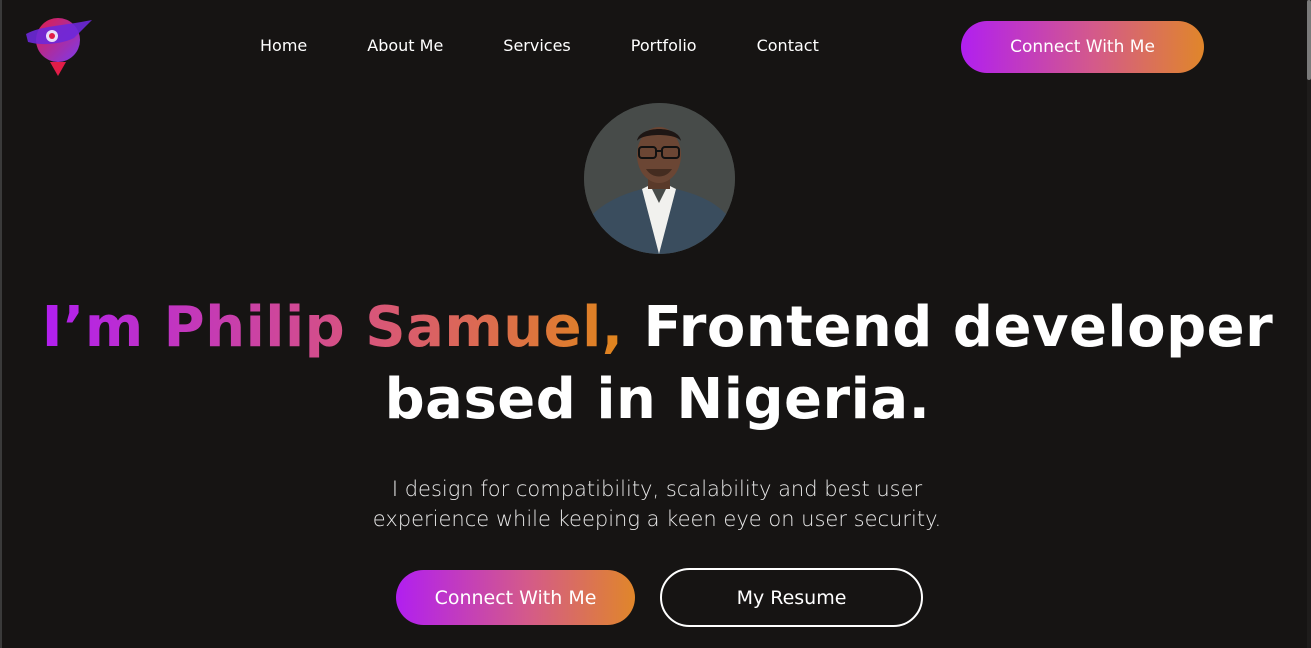 The image size is (1311, 648). What do you see at coordinates (332, 327) in the screenshot?
I see `hero-title-highlight: I’m Philip Samuel,` at bounding box center [332, 327].